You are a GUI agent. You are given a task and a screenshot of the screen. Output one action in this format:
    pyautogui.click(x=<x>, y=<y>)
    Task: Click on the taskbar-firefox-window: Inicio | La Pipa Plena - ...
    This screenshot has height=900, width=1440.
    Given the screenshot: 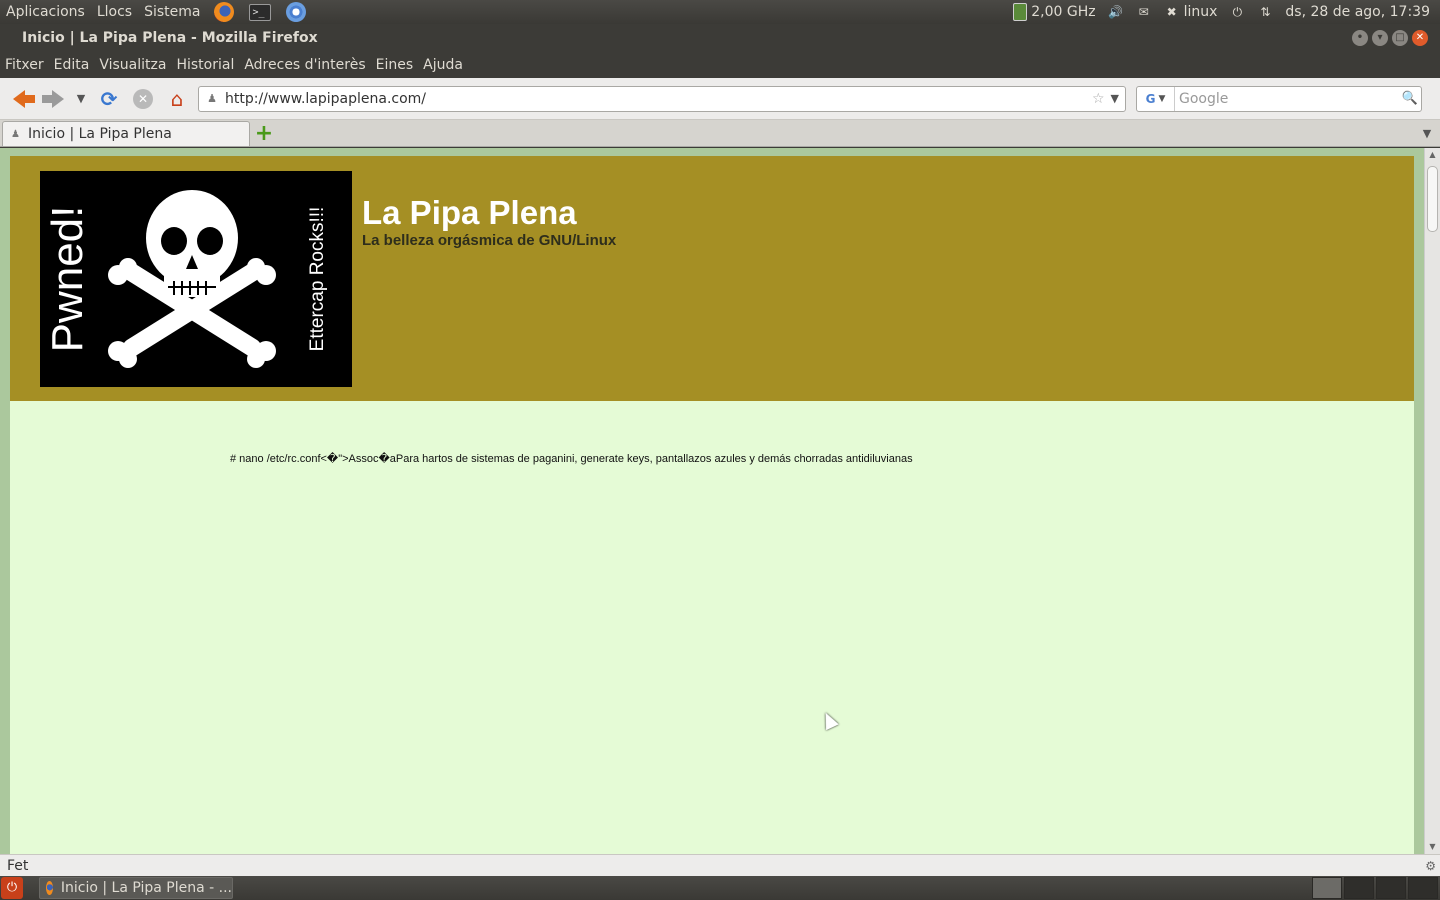 What is the action you would take?
    pyautogui.click(x=136, y=888)
    